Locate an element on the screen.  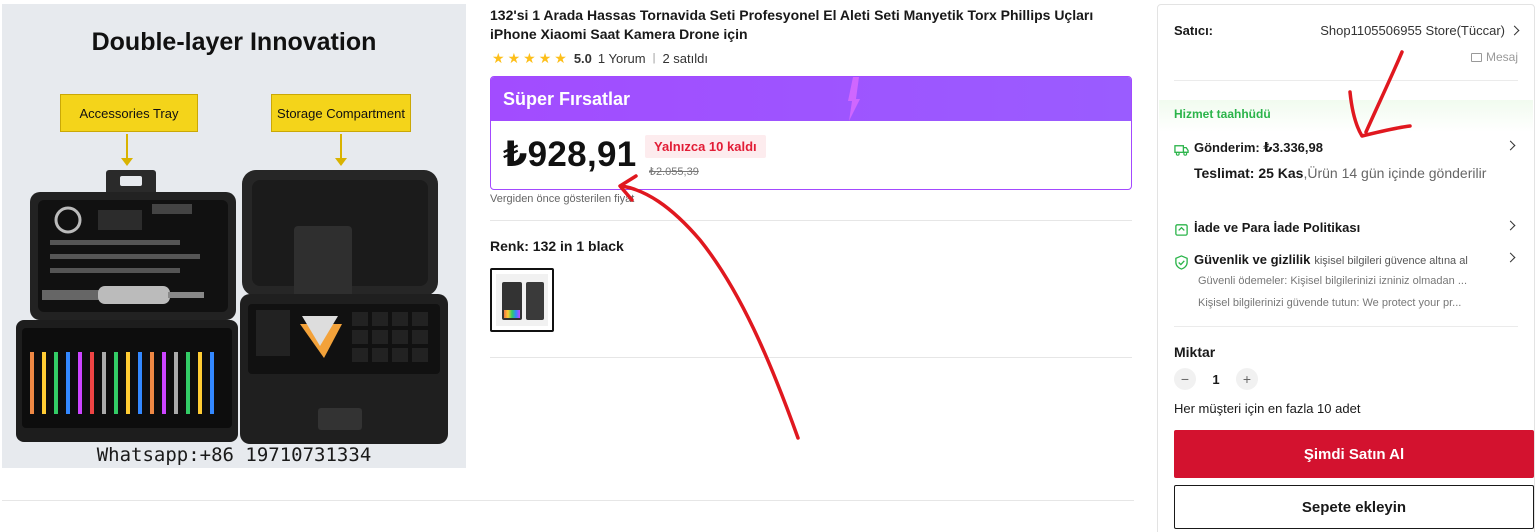
seller-link: Shop1105506955 Store(Tüccar) is located at coordinates (1420, 30).